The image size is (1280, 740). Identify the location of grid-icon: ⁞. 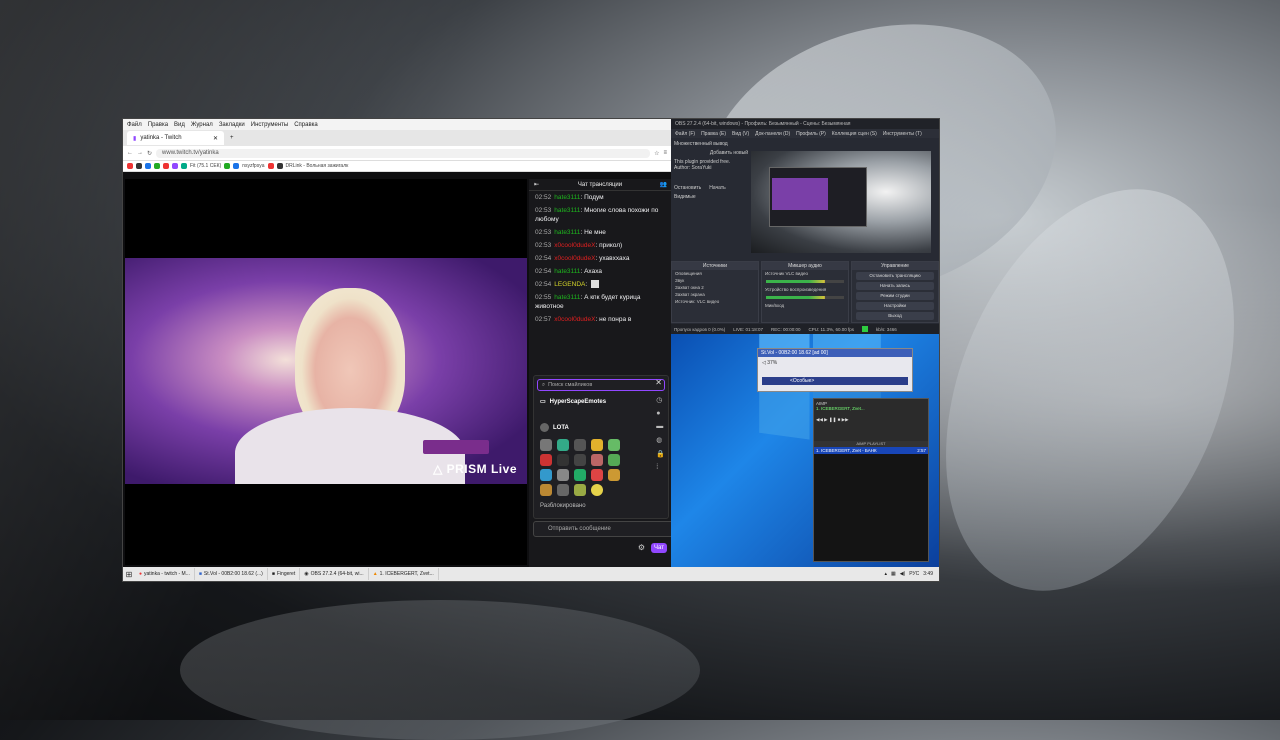
(660, 467).